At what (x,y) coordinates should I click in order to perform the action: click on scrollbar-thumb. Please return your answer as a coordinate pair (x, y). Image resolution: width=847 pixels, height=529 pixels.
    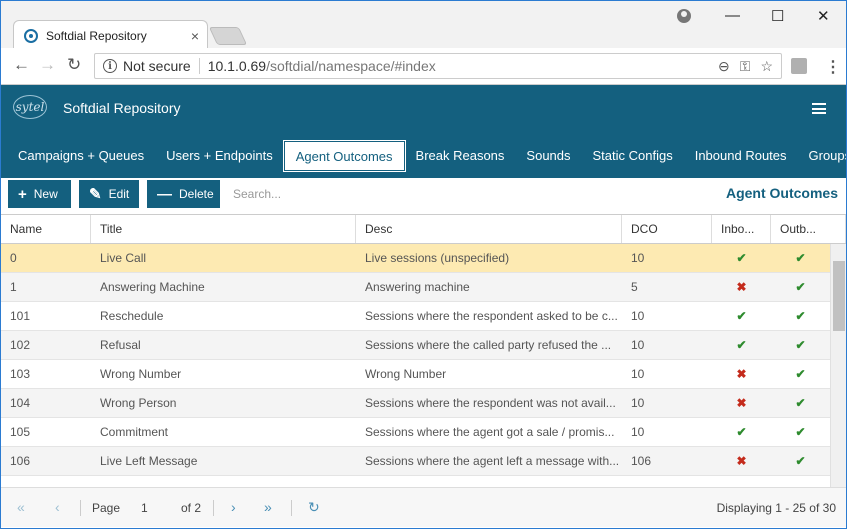
    Looking at the image, I should click on (839, 296).